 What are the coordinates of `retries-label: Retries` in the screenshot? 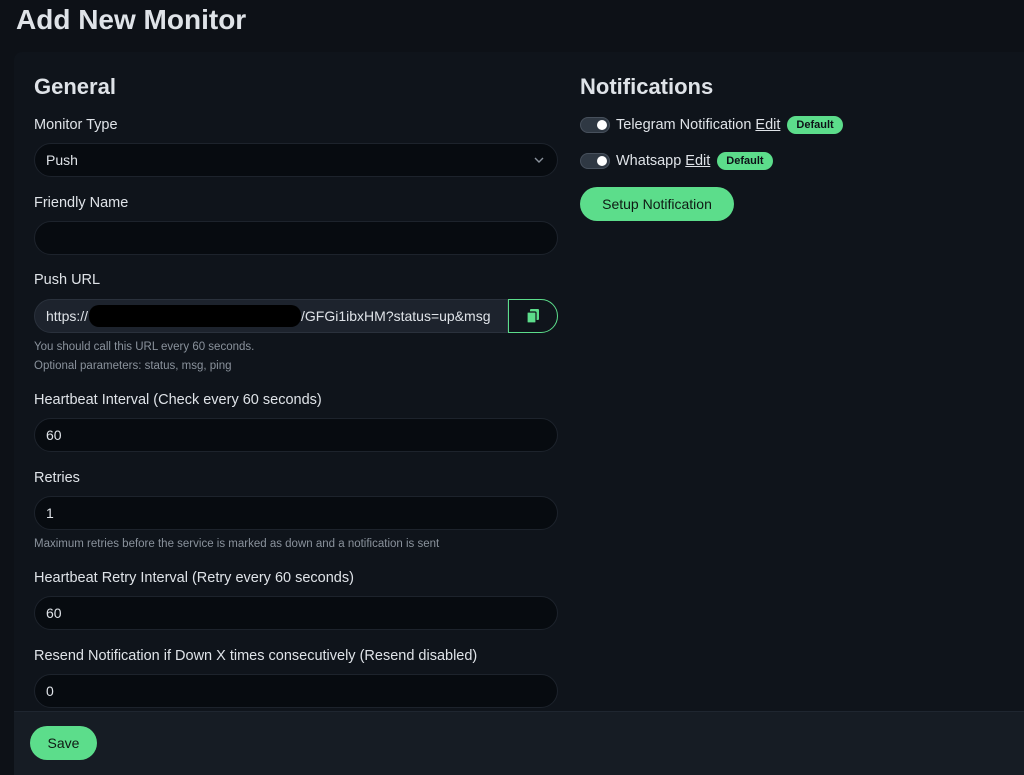 It's located at (57, 478).